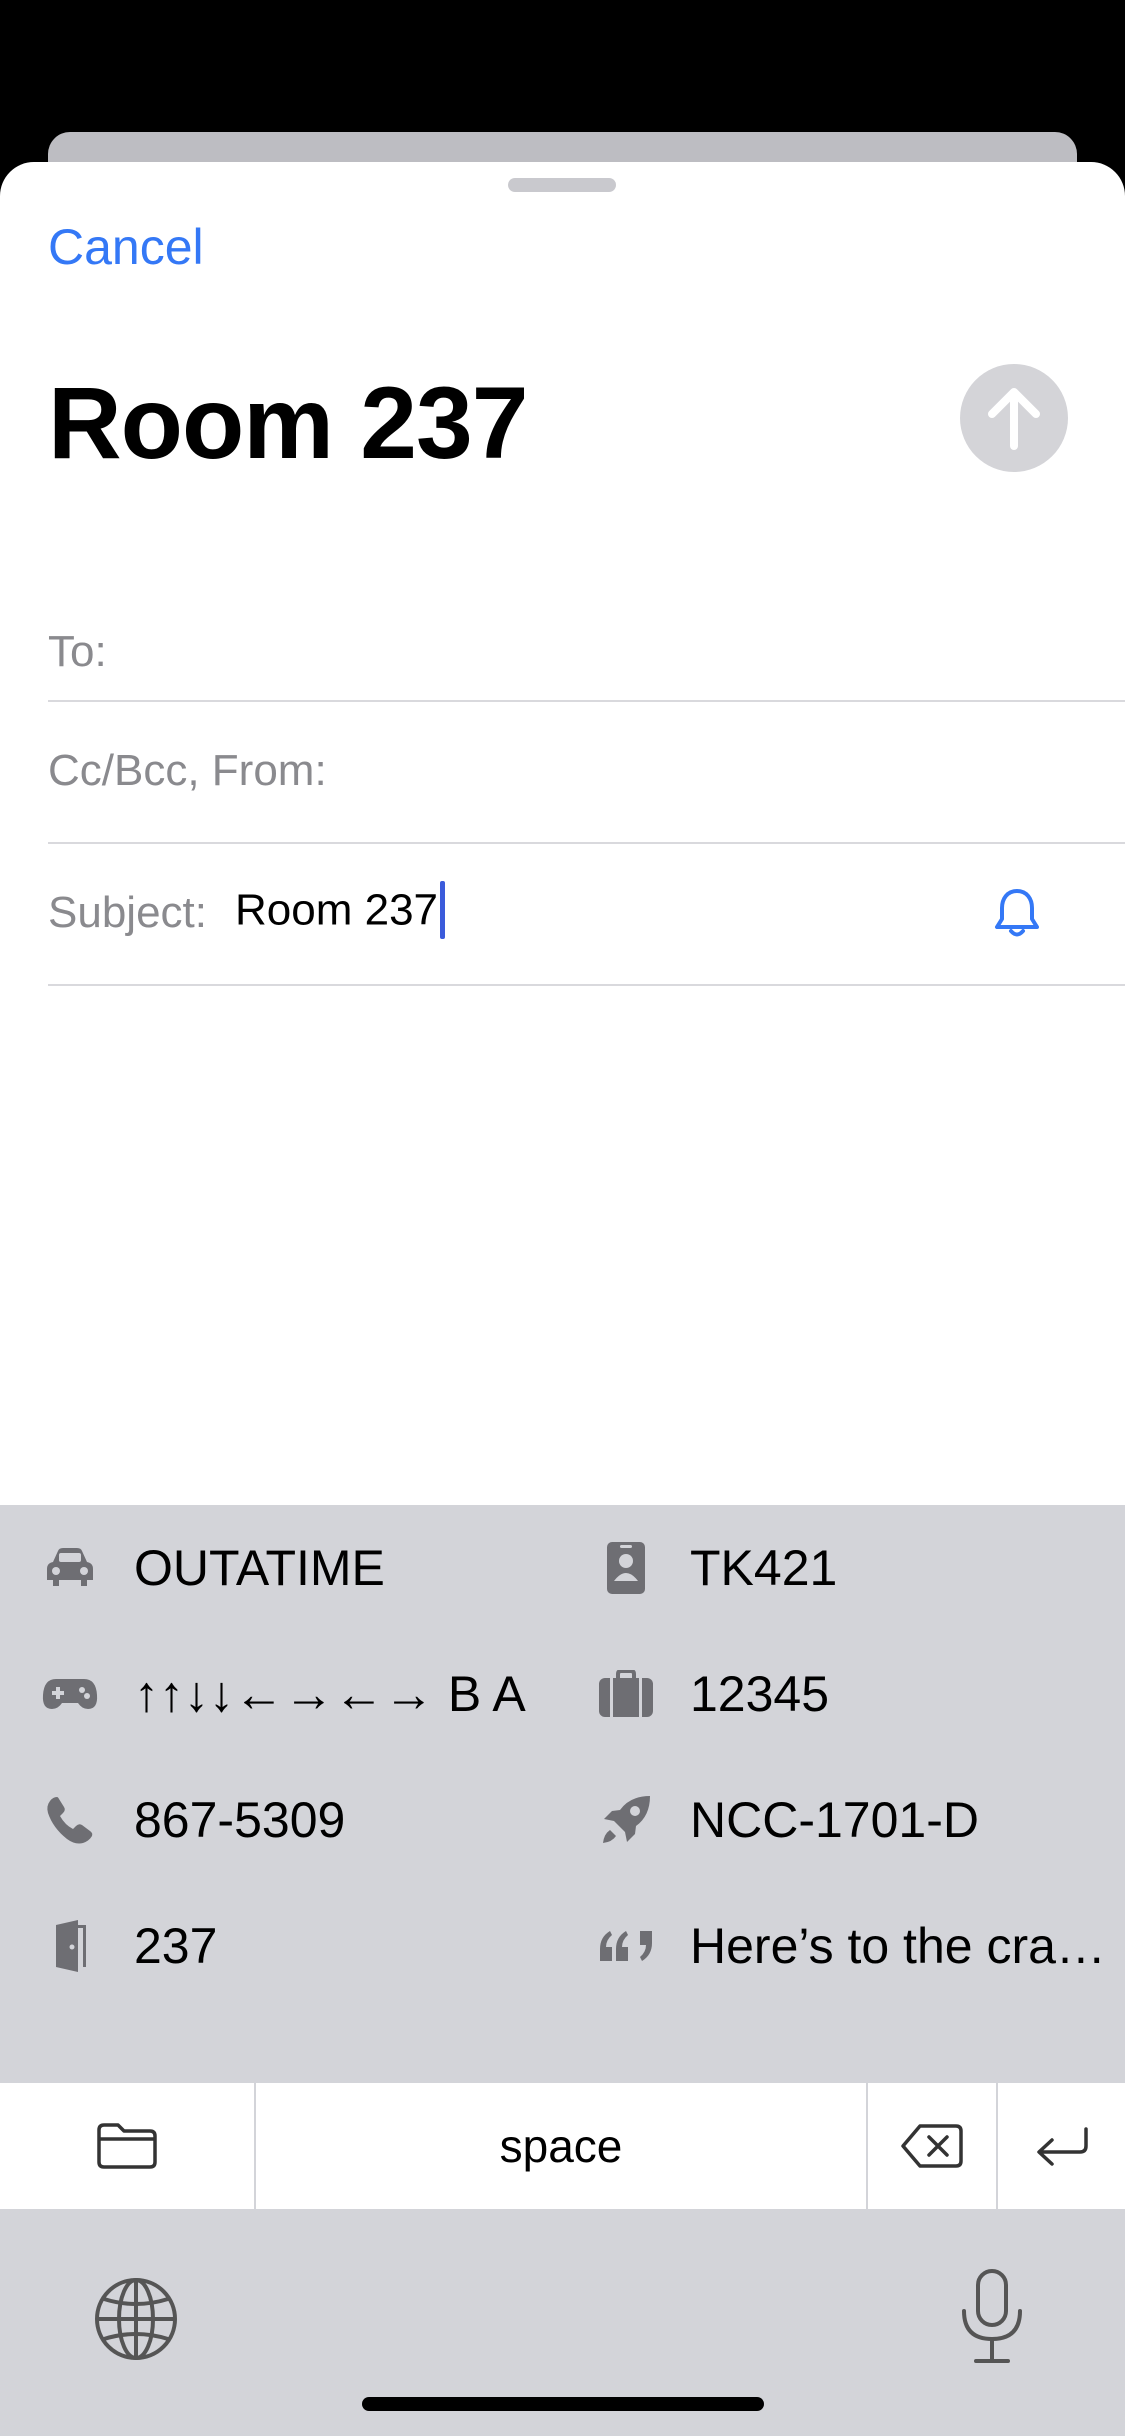 This screenshot has width=1125, height=2436. I want to click on delete-key, so click(933, 2146).